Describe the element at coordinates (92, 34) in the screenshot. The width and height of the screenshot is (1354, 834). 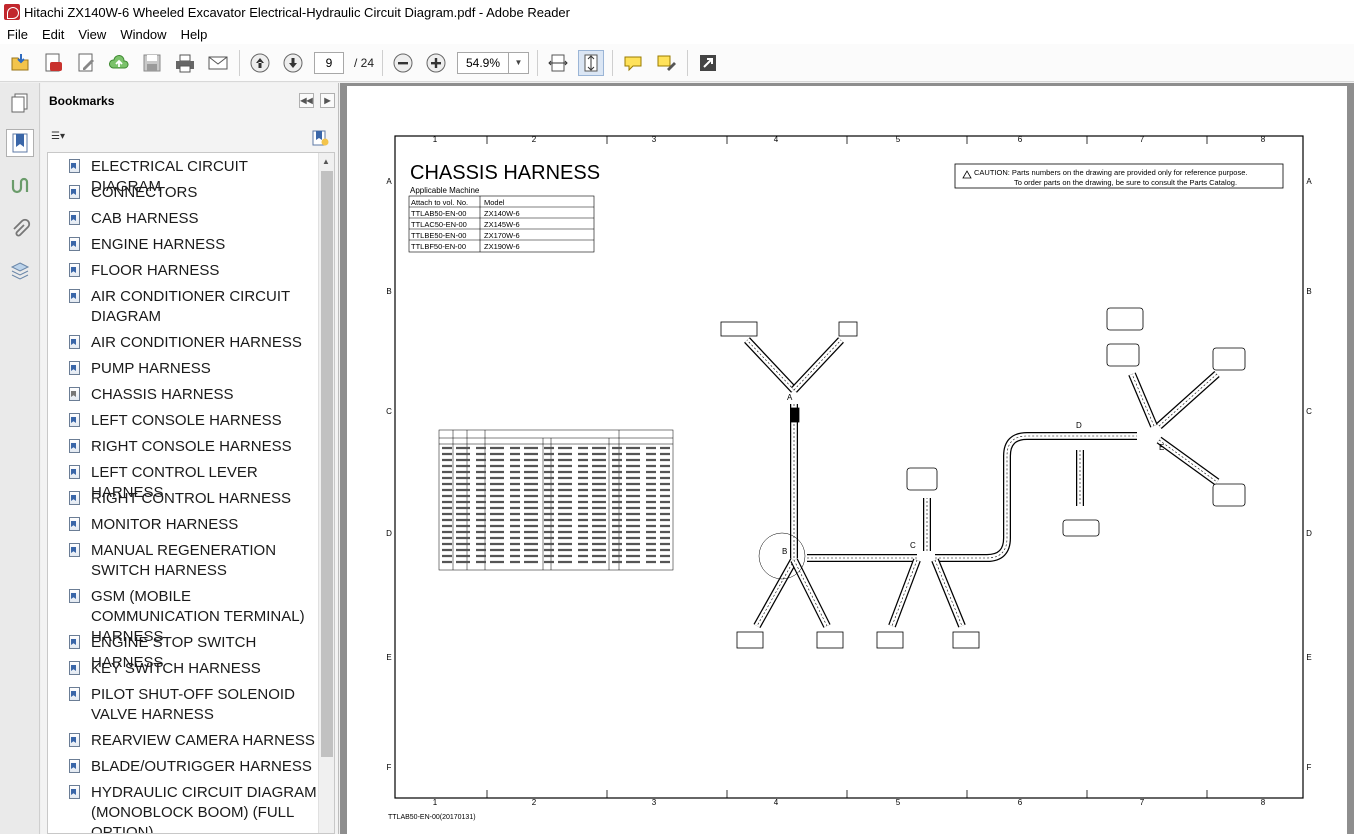
I see `menu-view: View` at that location.